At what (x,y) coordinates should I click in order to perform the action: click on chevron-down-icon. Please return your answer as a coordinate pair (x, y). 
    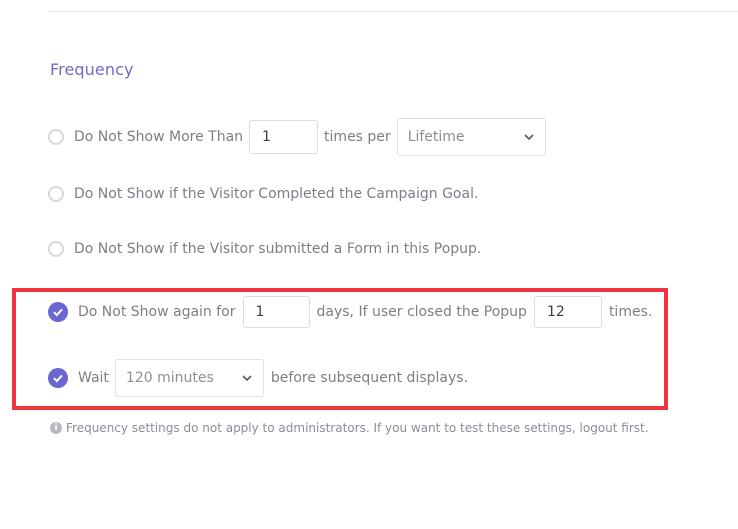
    Looking at the image, I should click on (529, 137).